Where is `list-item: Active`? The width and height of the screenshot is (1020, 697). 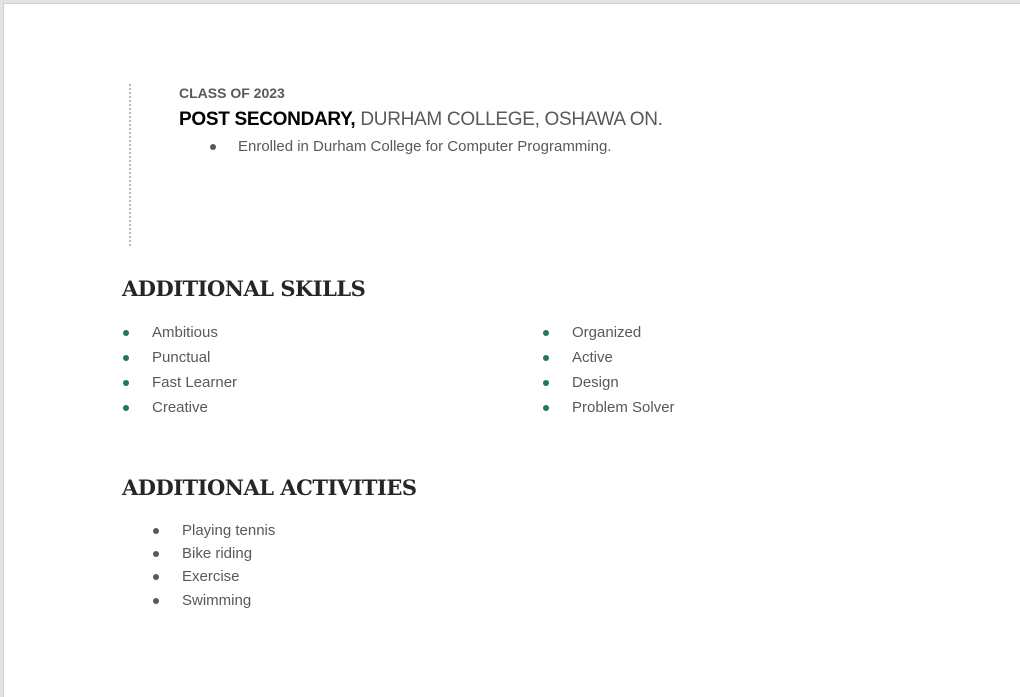
list-item: Active is located at coordinates (592, 357).